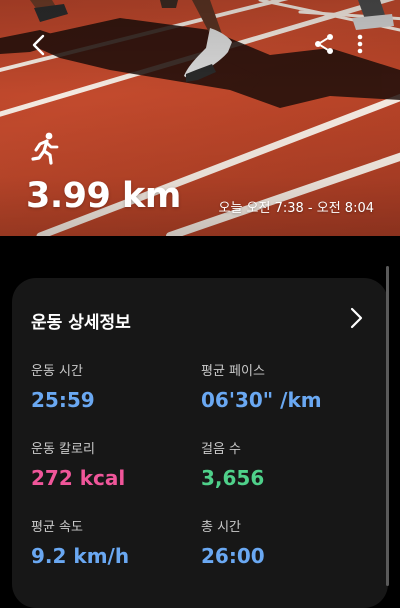  Describe the element at coordinates (232, 464) in the screenshot. I see `metric-steps: 걸음 수 3,656` at that location.